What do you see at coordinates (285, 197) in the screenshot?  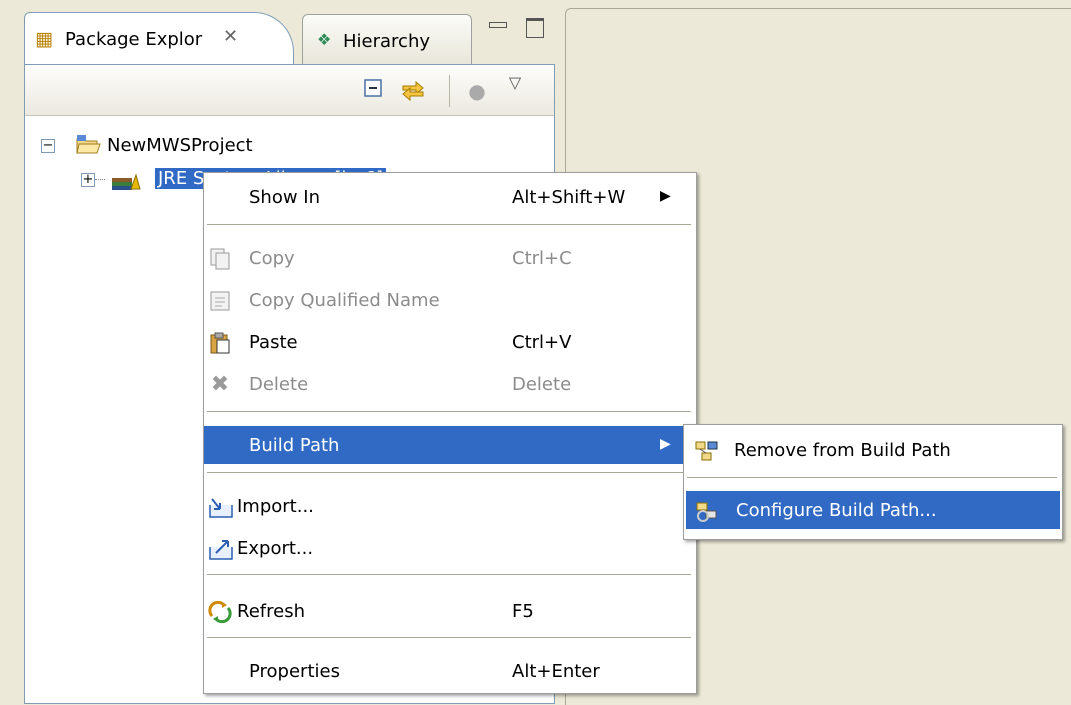 I see `menu-item-label: Show In` at bounding box center [285, 197].